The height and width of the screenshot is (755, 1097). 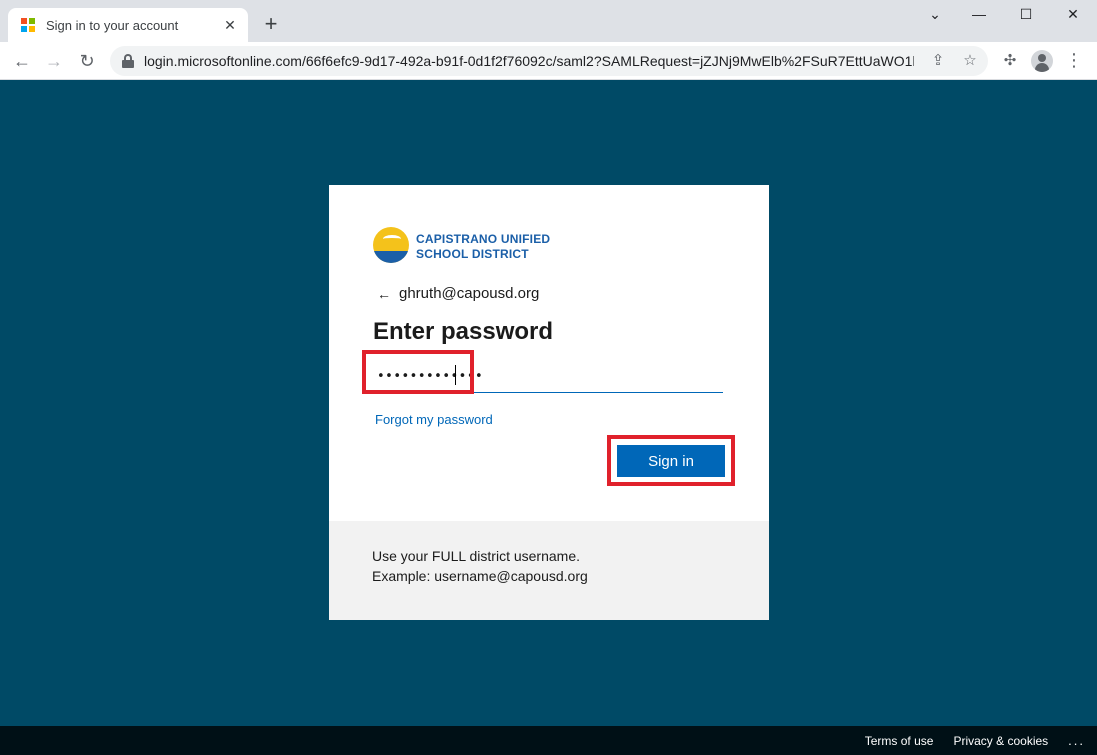 I want to click on browser-tab: Sign in to your account ✕, so click(x=128, y=25).